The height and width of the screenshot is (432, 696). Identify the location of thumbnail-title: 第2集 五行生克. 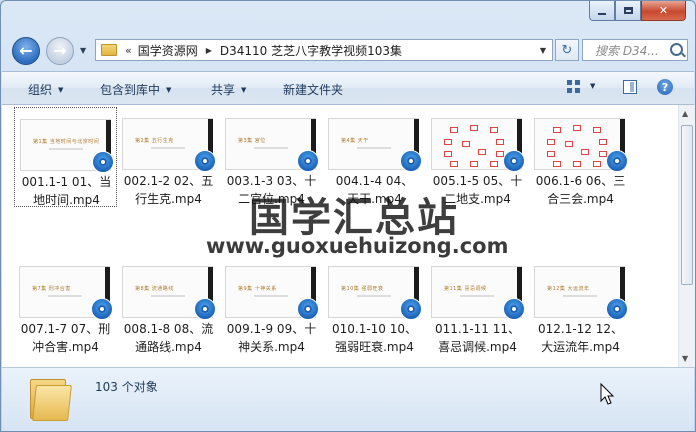
(154, 141).